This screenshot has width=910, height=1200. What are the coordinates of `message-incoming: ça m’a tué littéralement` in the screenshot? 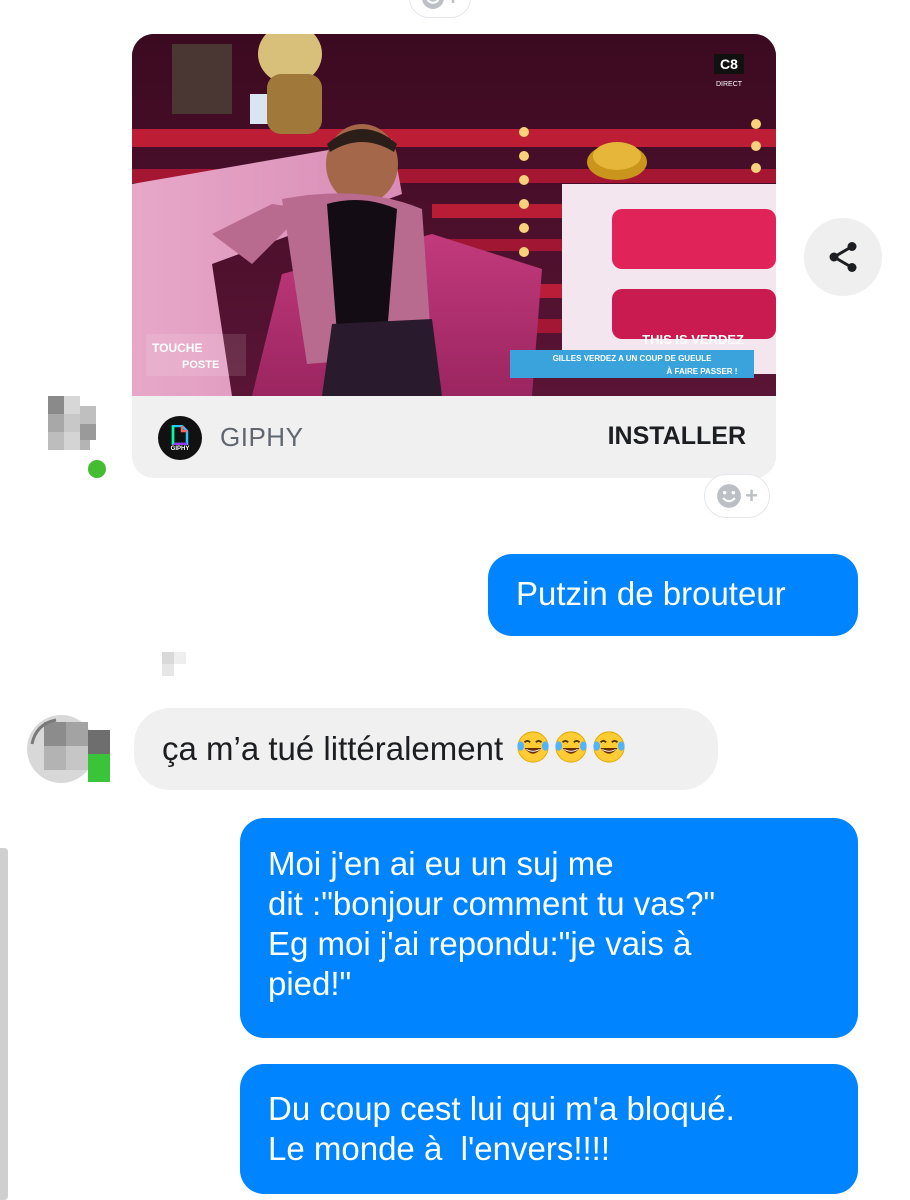 It's located at (426, 749).